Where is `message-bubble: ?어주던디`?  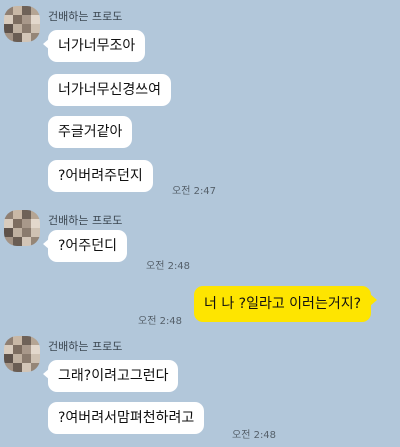 message-bubble: ?어주던디 is located at coordinates (85, 246).